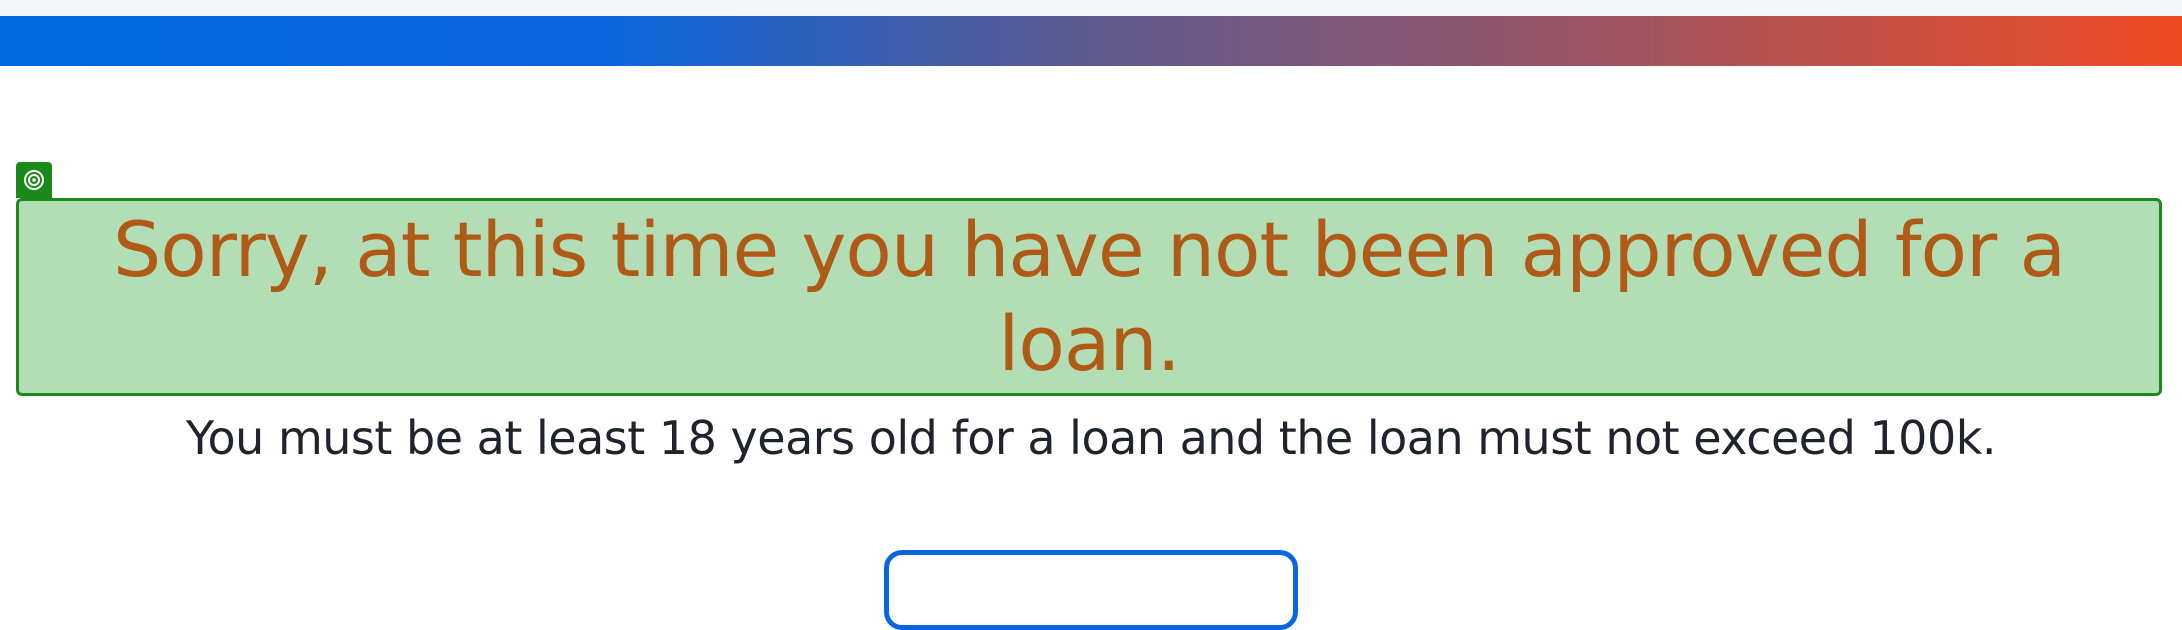  What do you see at coordinates (1091, 41) in the screenshot?
I see `header-gradient-bar` at bounding box center [1091, 41].